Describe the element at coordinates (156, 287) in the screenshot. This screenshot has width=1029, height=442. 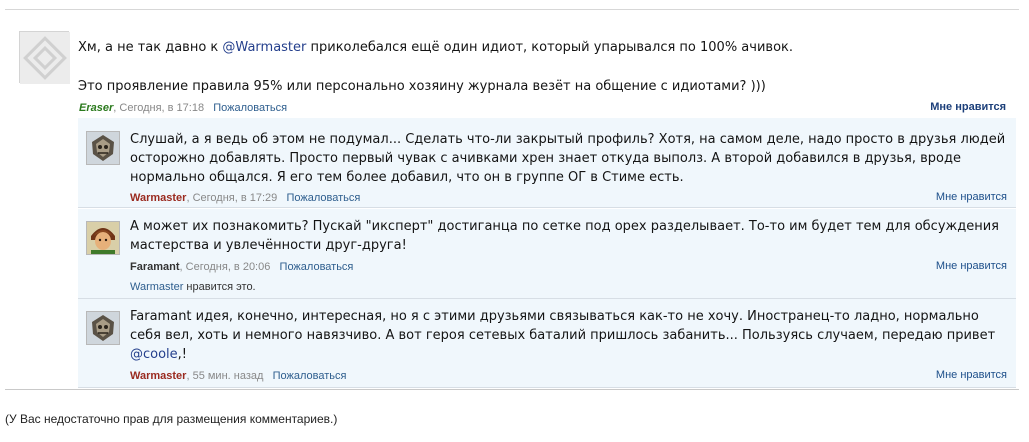
I see `liker-link: Warmaster` at that location.